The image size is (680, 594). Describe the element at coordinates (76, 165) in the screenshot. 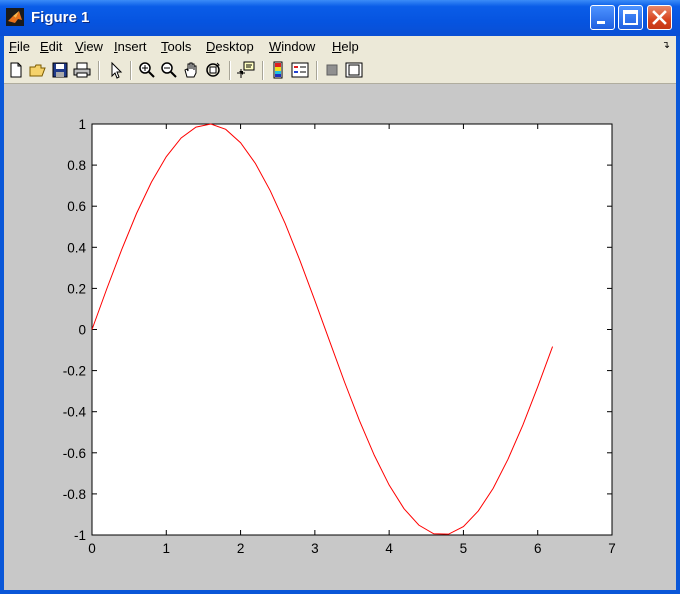

I see `y-tick-label: 0.8` at that location.